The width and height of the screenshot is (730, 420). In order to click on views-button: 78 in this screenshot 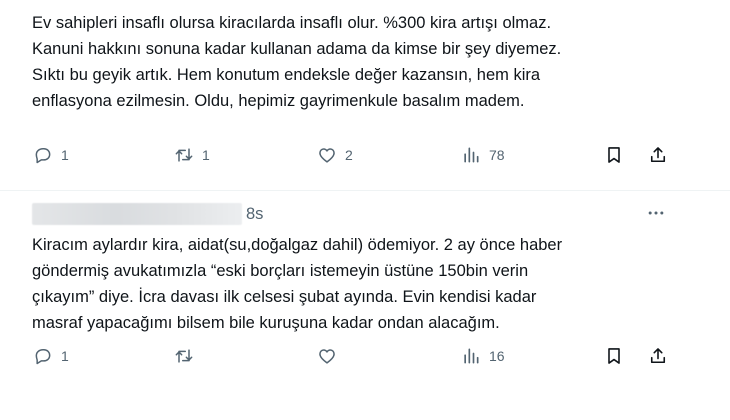, I will do `click(483, 155)`.